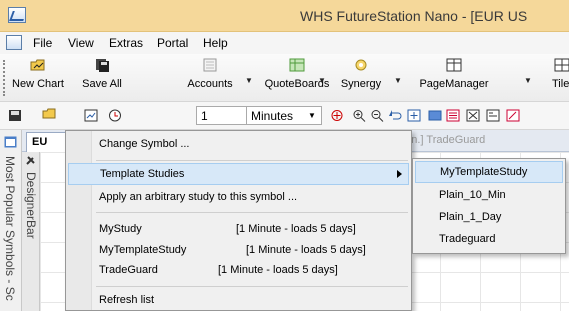 The width and height of the screenshot is (569, 311). What do you see at coordinates (361, 84) in the screenshot?
I see `synergy-label: Synergy` at bounding box center [361, 84].